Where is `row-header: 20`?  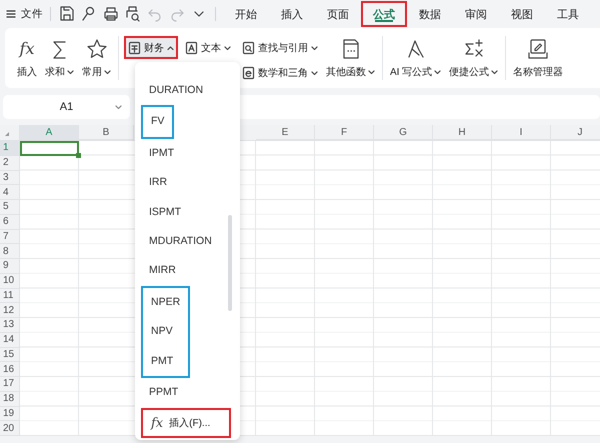 row-header: 20 is located at coordinates (10, 428).